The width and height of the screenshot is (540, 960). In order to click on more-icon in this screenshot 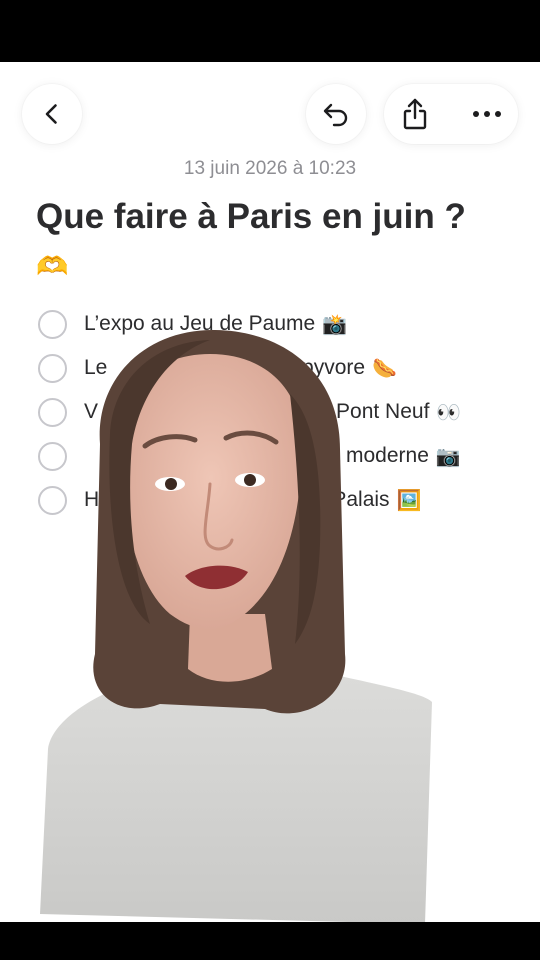, I will do `click(487, 114)`.